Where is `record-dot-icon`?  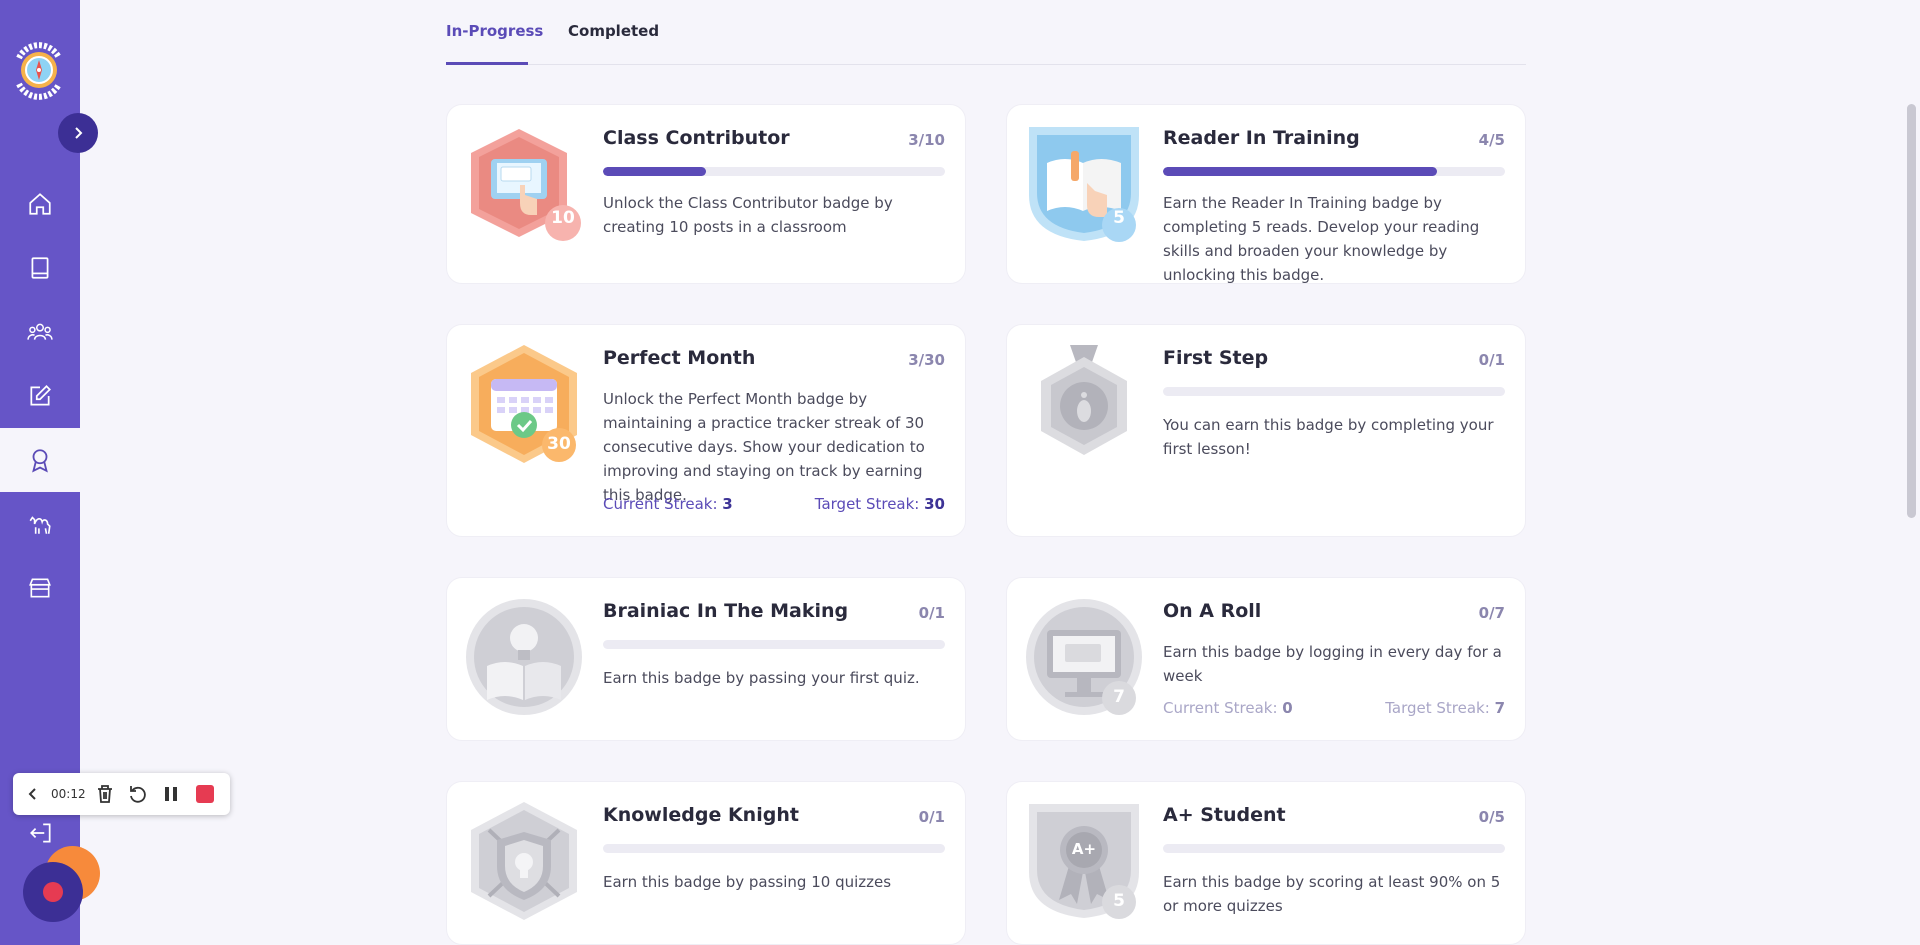 record-dot-icon is located at coordinates (53, 892).